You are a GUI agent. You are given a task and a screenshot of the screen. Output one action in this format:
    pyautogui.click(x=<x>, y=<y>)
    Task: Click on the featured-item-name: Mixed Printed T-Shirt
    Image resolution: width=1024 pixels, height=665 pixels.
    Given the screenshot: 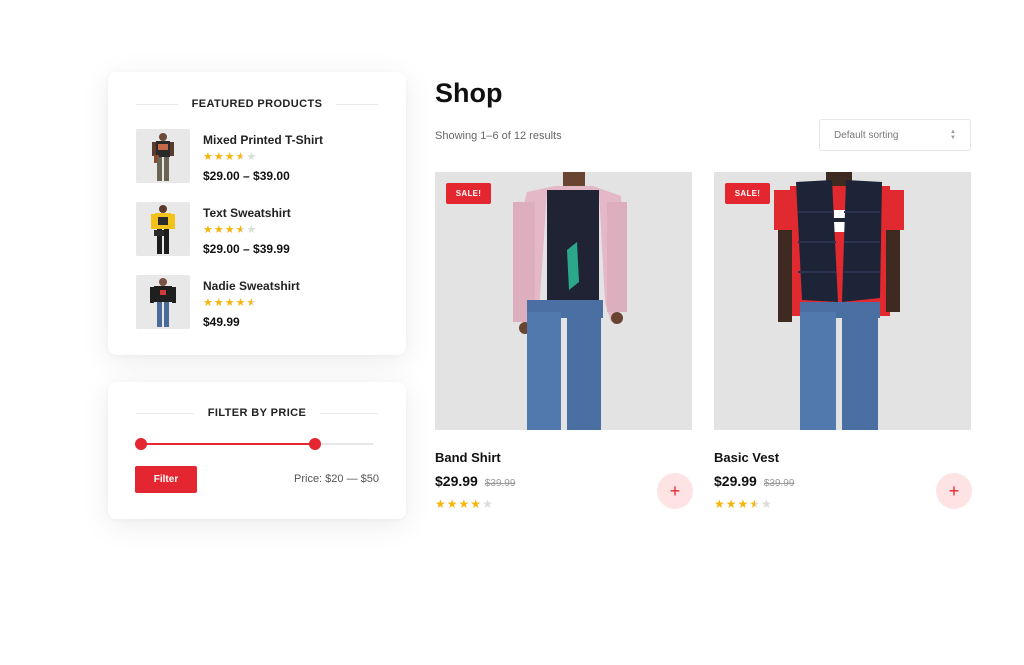 What is the action you would take?
    pyautogui.click(x=263, y=140)
    